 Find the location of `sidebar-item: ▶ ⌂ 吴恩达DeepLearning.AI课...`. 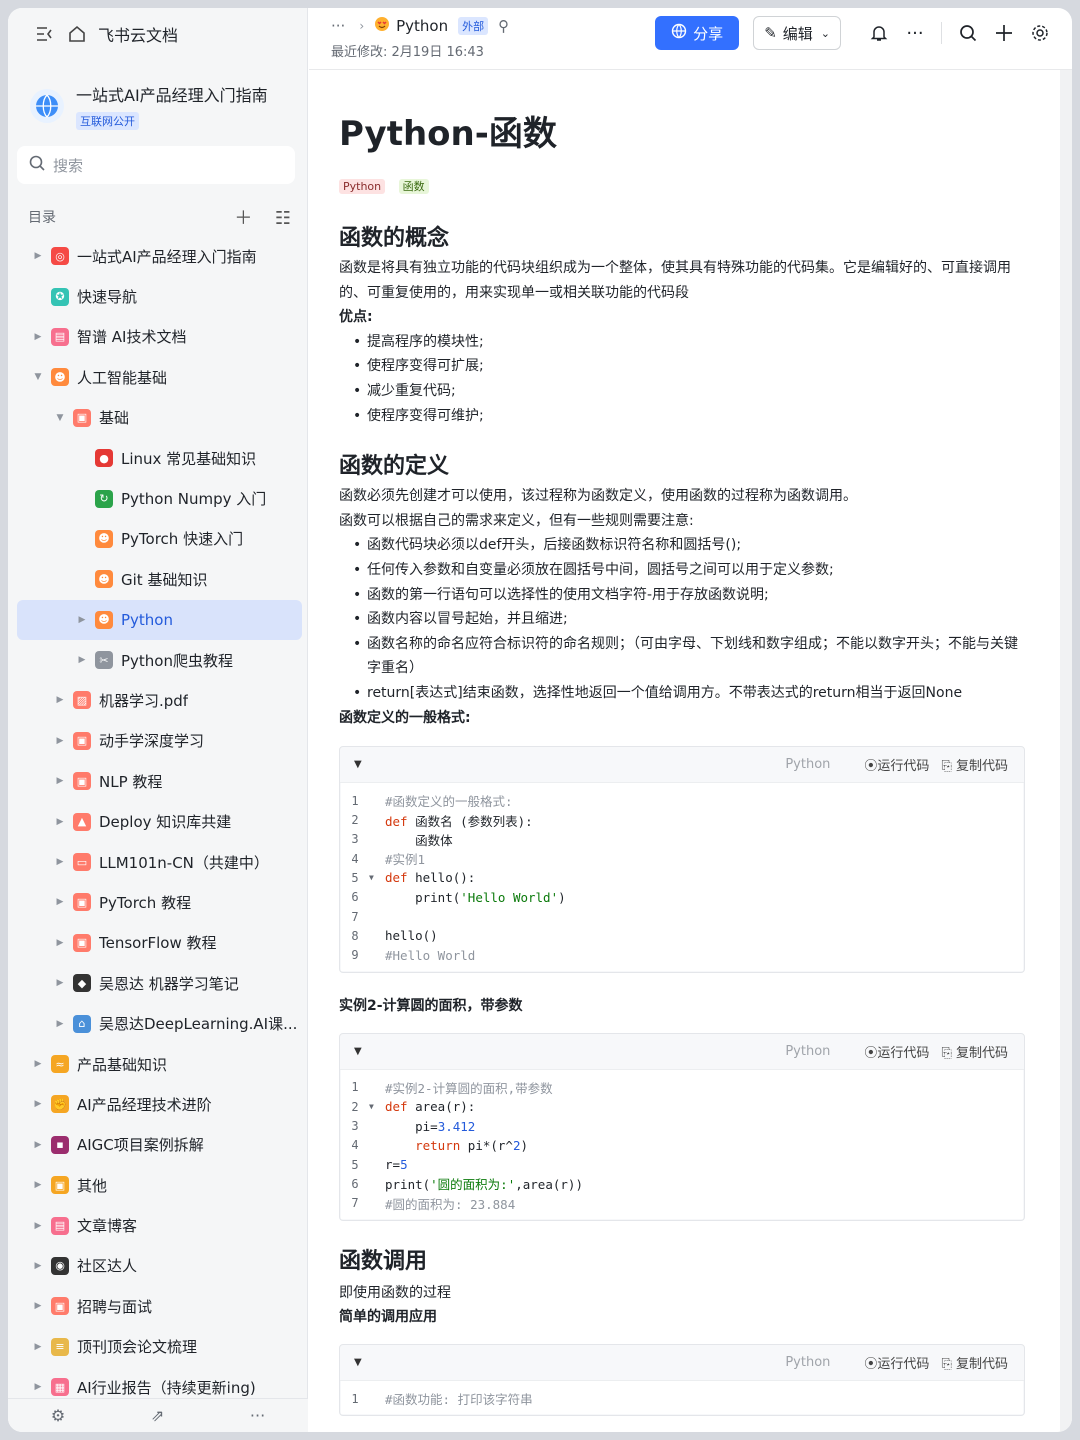

sidebar-item: ▶ ⌂ 吴恩达DeepLearning.AI课... is located at coordinates (159, 1023).